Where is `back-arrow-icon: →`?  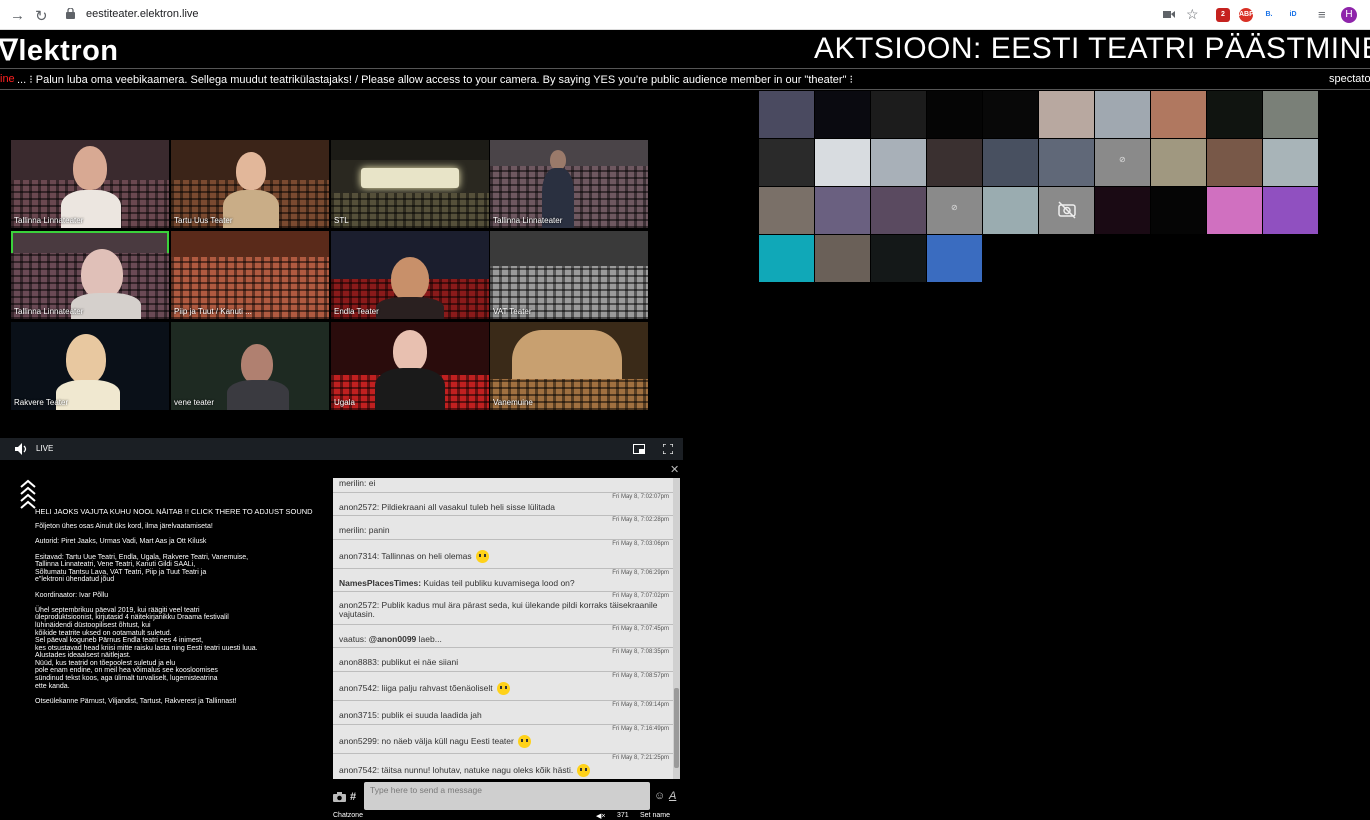 back-arrow-icon: → is located at coordinates (17, 15).